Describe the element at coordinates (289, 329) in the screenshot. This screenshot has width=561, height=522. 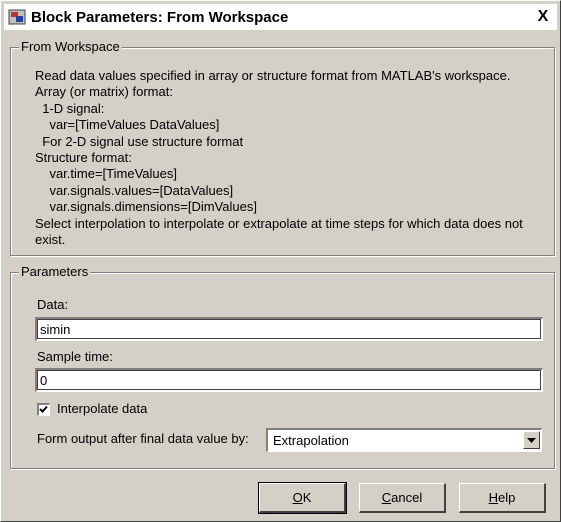
I see `data-field: simin` at that location.